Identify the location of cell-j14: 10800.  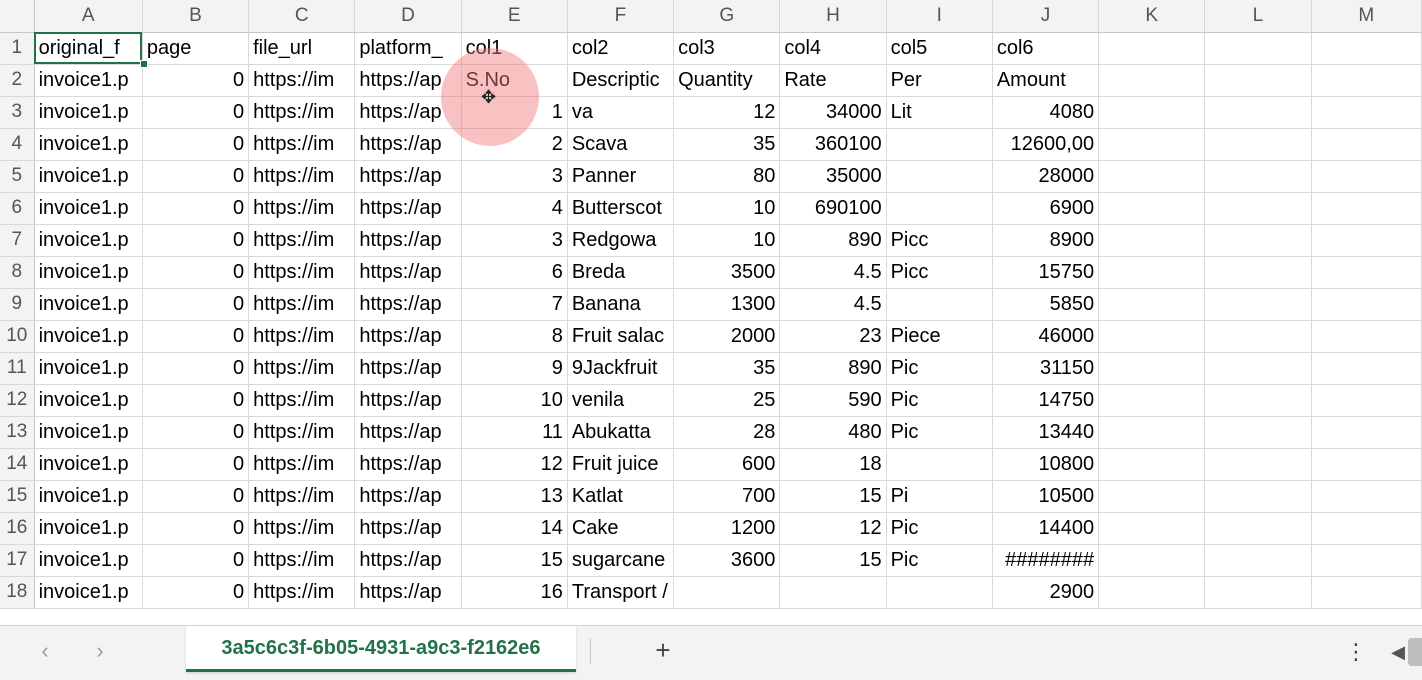
(1046, 464).